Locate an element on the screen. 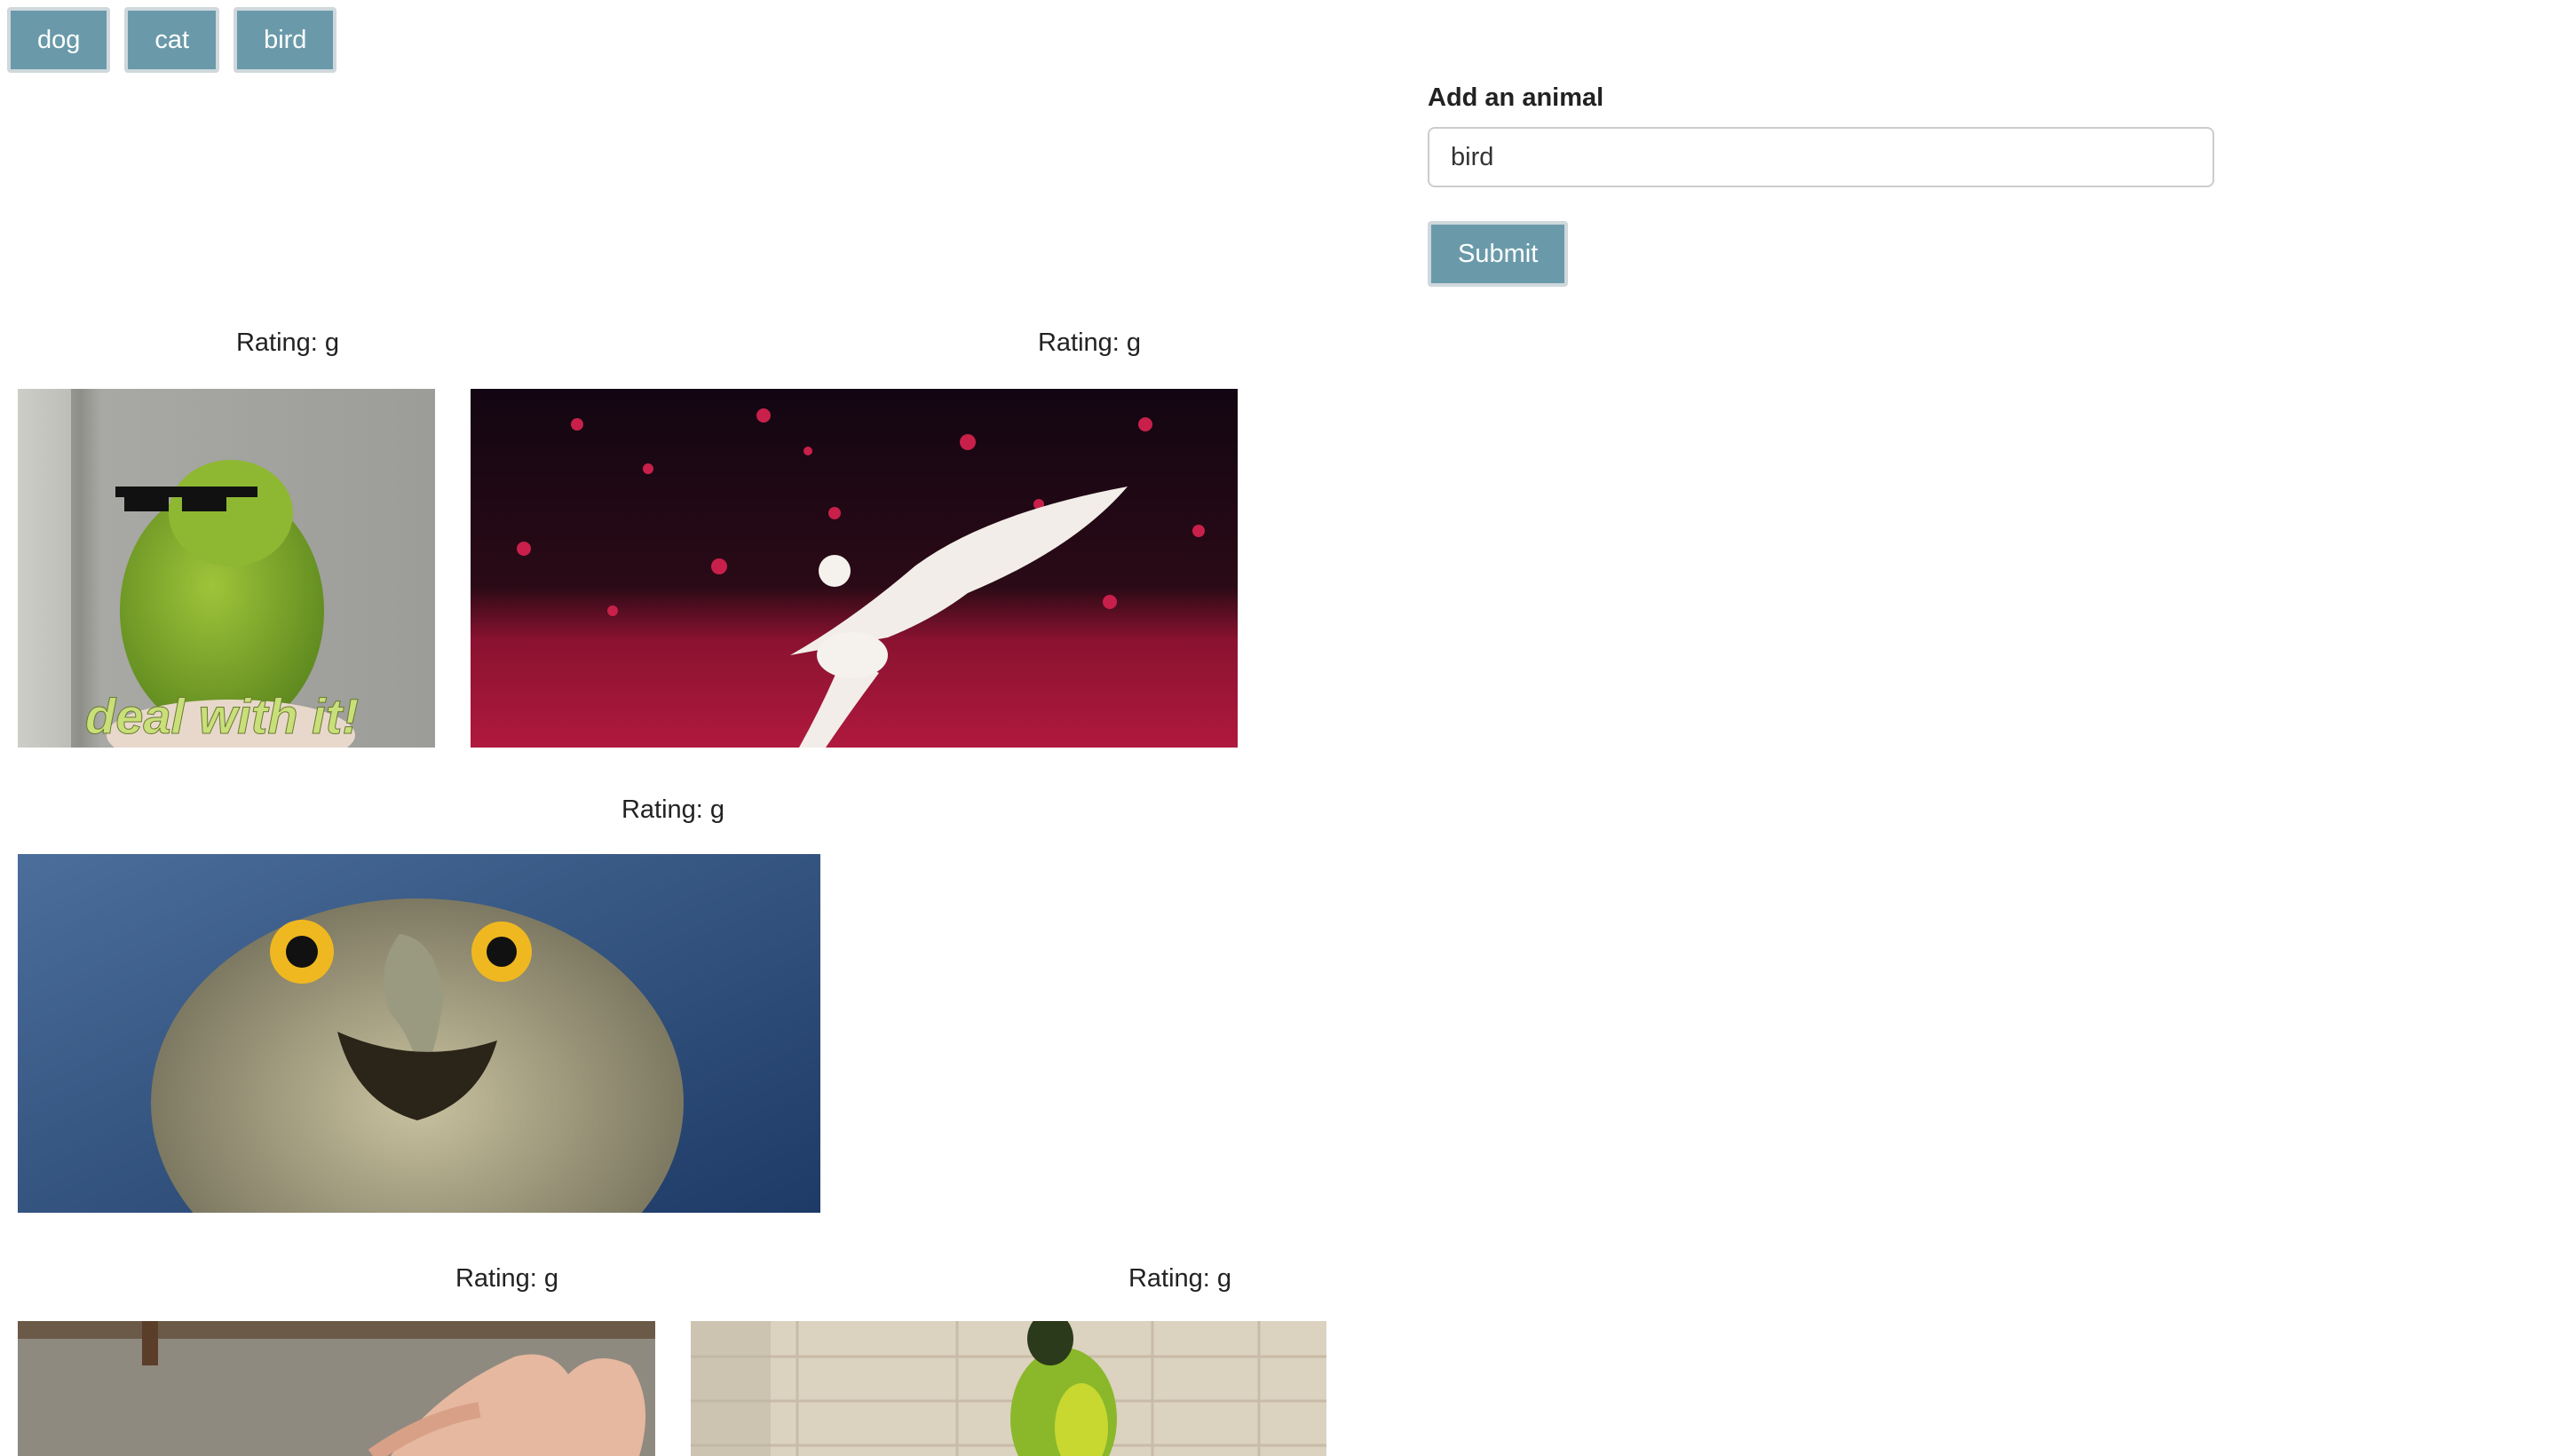 Image resolution: width=2557 pixels, height=1456 pixels. gif-image-parakeet-sunglasses: deal with it! is located at coordinates (226, 568).